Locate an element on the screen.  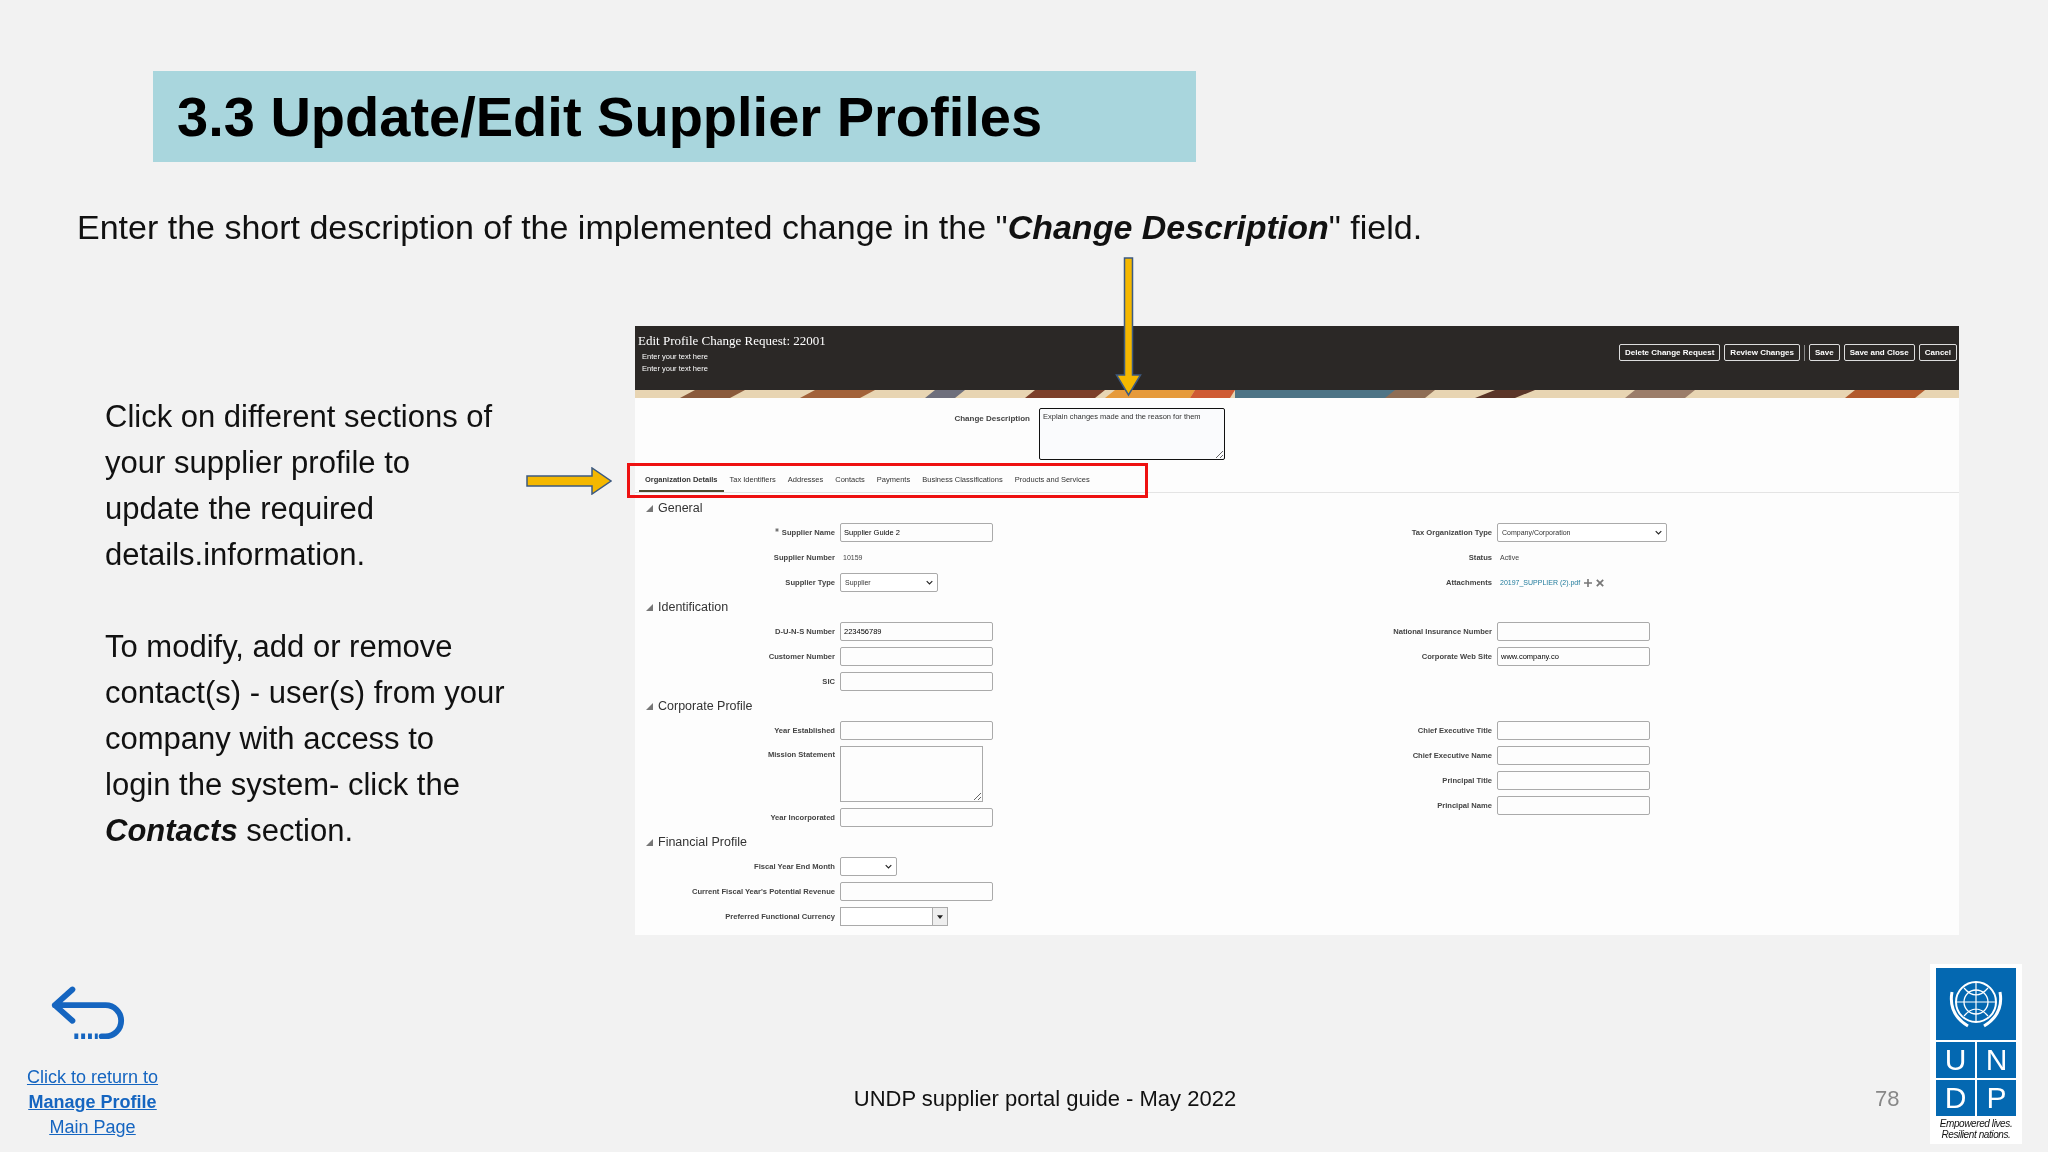
header-button: Save and Close is located at coordinates (1879, 352).